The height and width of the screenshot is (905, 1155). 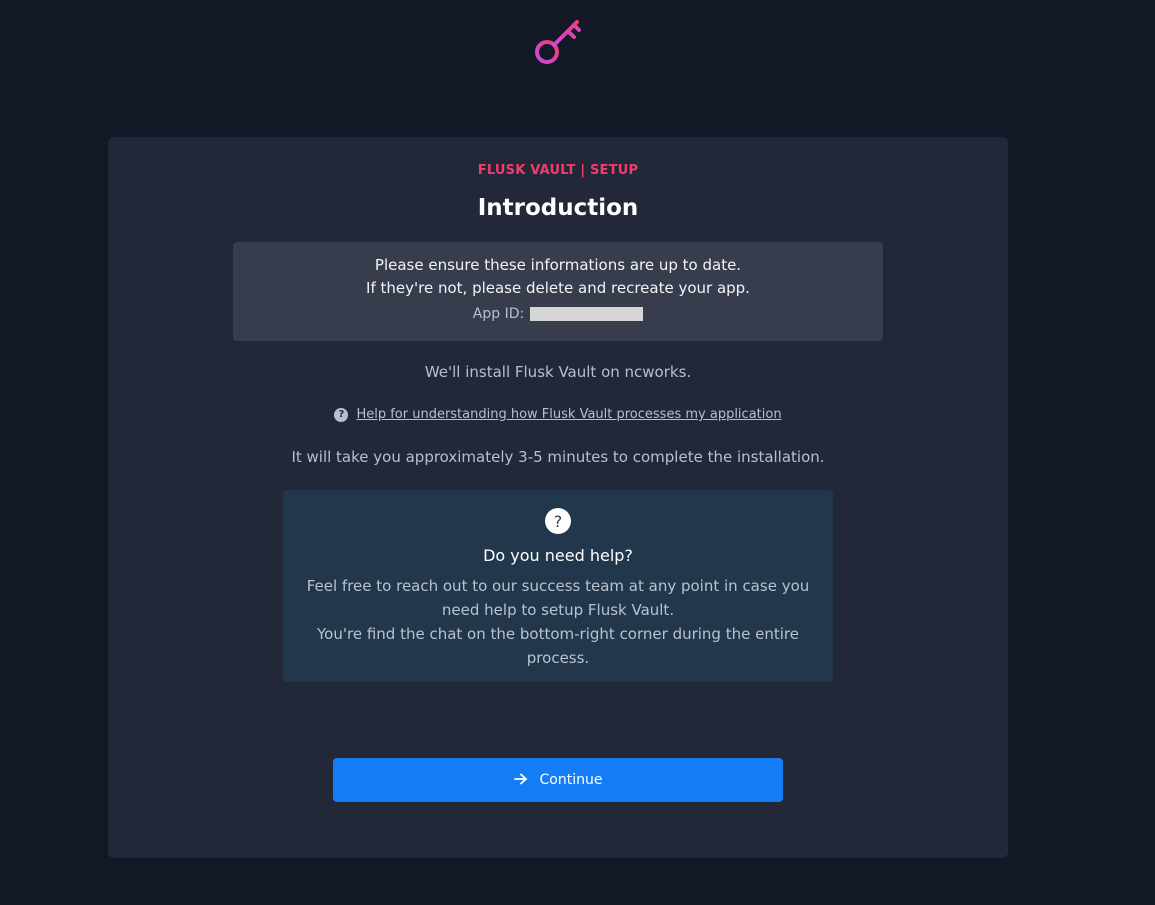 What do you see at coordinates (558, 43) in the screenshot?
I see `key-icon` at bounding box center [558, 43].